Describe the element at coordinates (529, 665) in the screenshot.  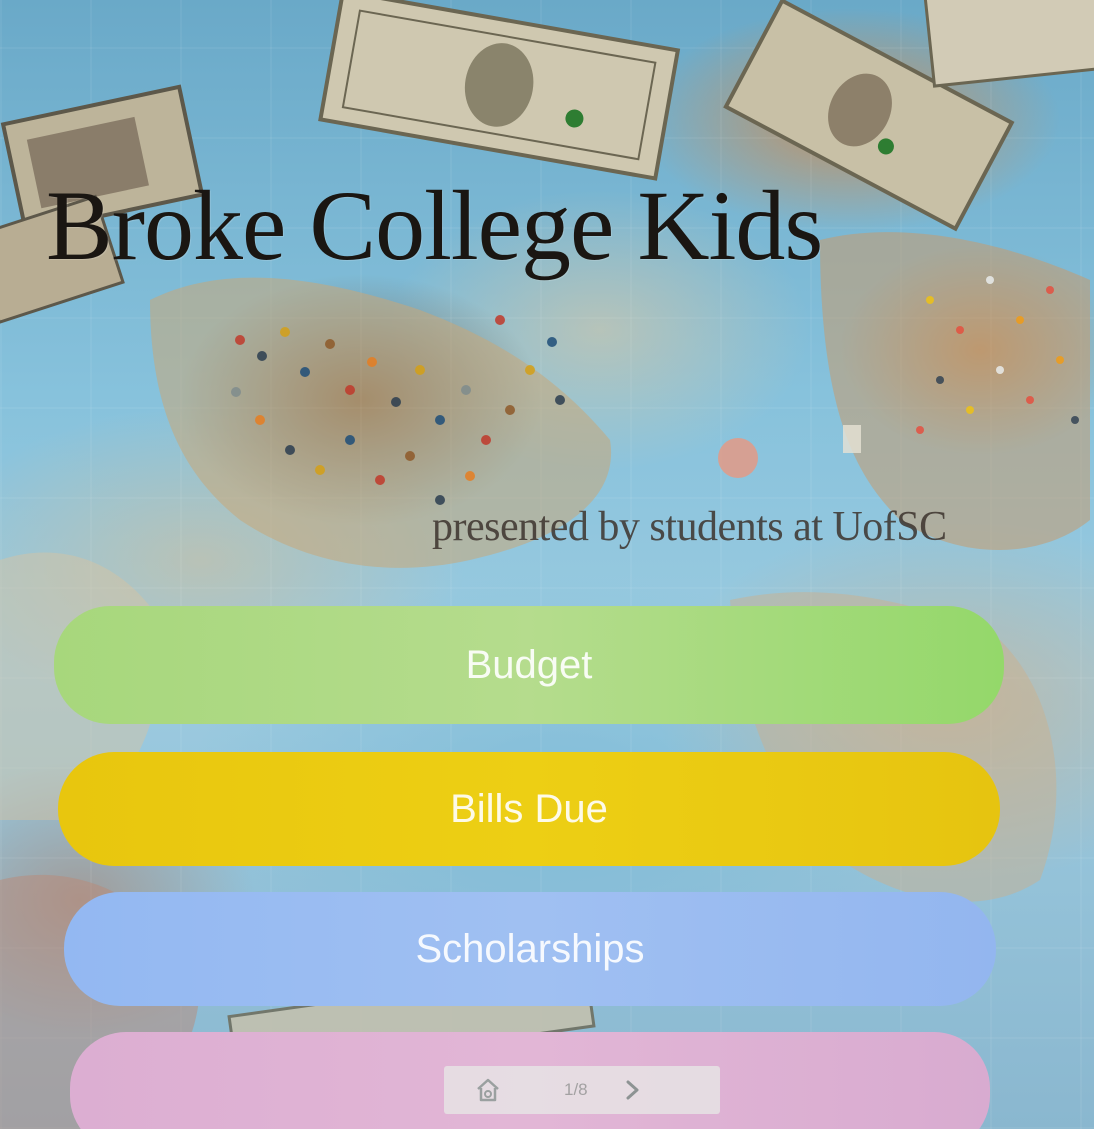
I see `budget-button: Budget` at that location.